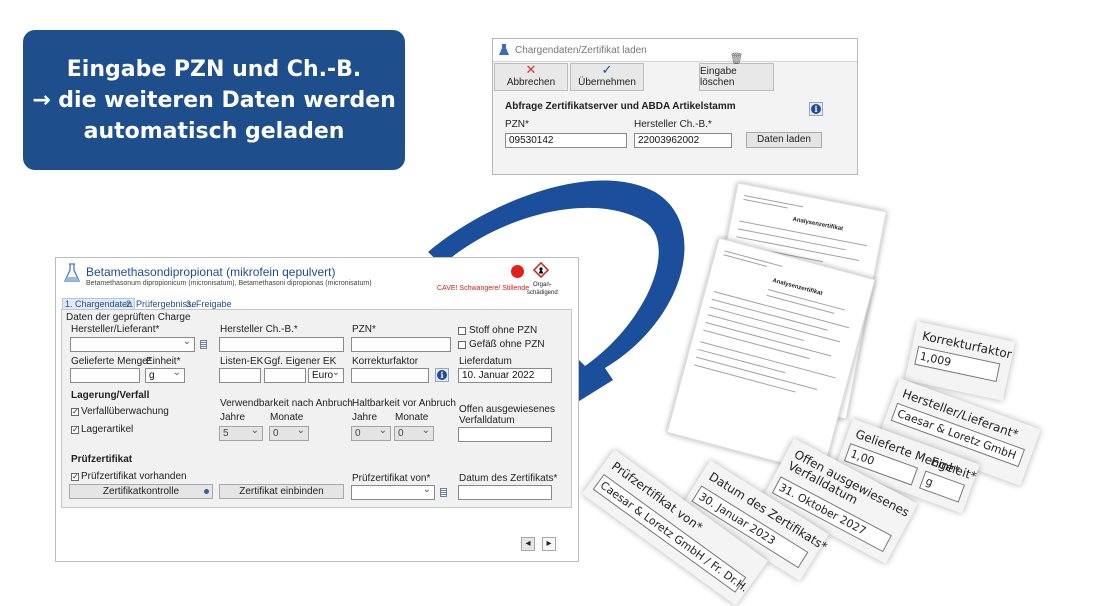 This screenshot has width=1100, height=606. What do you see at coordinates (233, 417) in the screenshot?
I see `years-label-1: Jahre` at bounding box center [233, 417].